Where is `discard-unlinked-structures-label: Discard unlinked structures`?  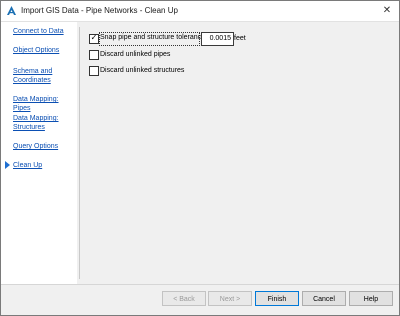
discard-unlinked-structures-label: Discard unlinked structures is located at coordinates (142, 70).